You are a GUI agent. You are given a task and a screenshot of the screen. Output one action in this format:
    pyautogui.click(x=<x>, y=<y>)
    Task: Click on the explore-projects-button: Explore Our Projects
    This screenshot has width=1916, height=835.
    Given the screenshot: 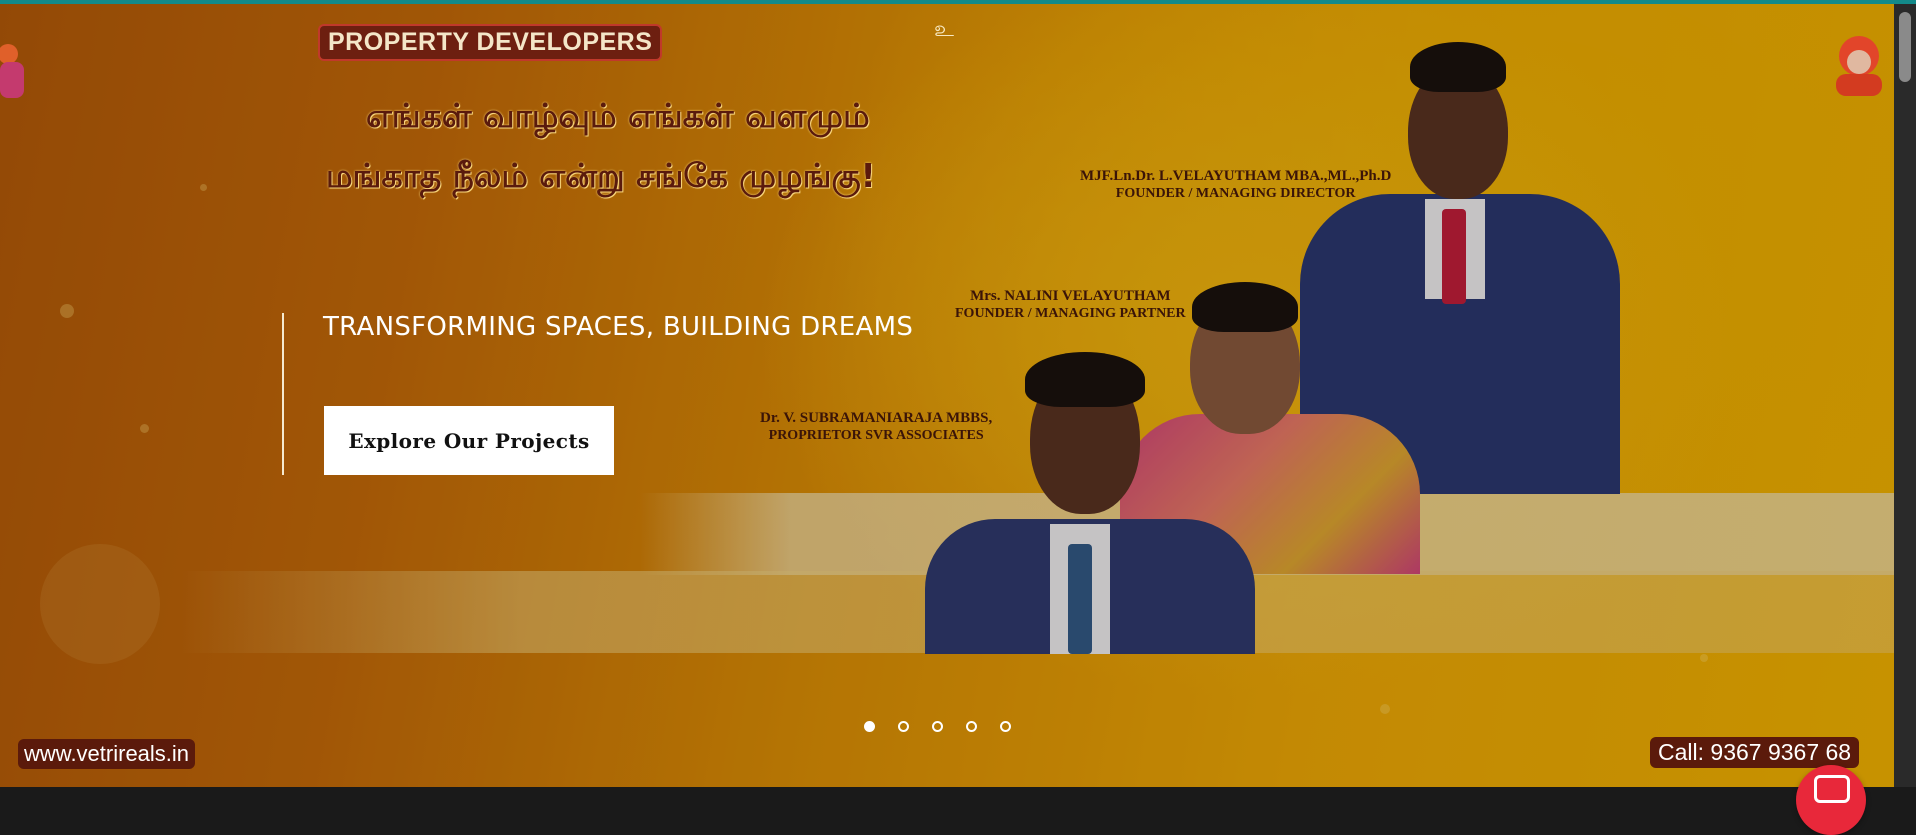 What is the action you would take?
    pyautogui.click(x=469, y=440)
    